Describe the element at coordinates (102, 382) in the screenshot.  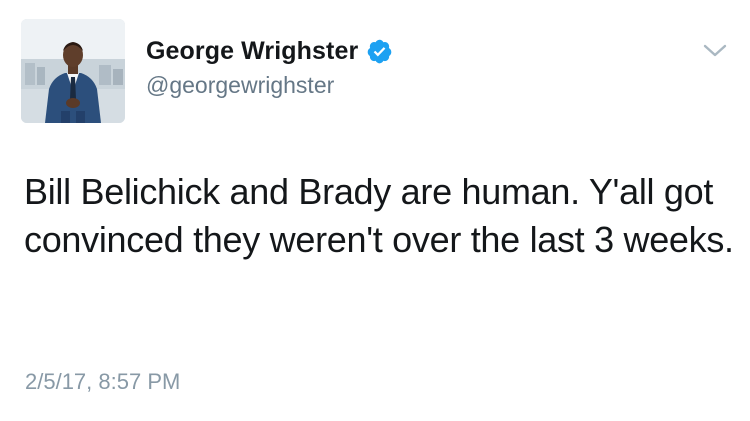
I see `timestamp: 2/5/17, 8:57 PM` at that location.